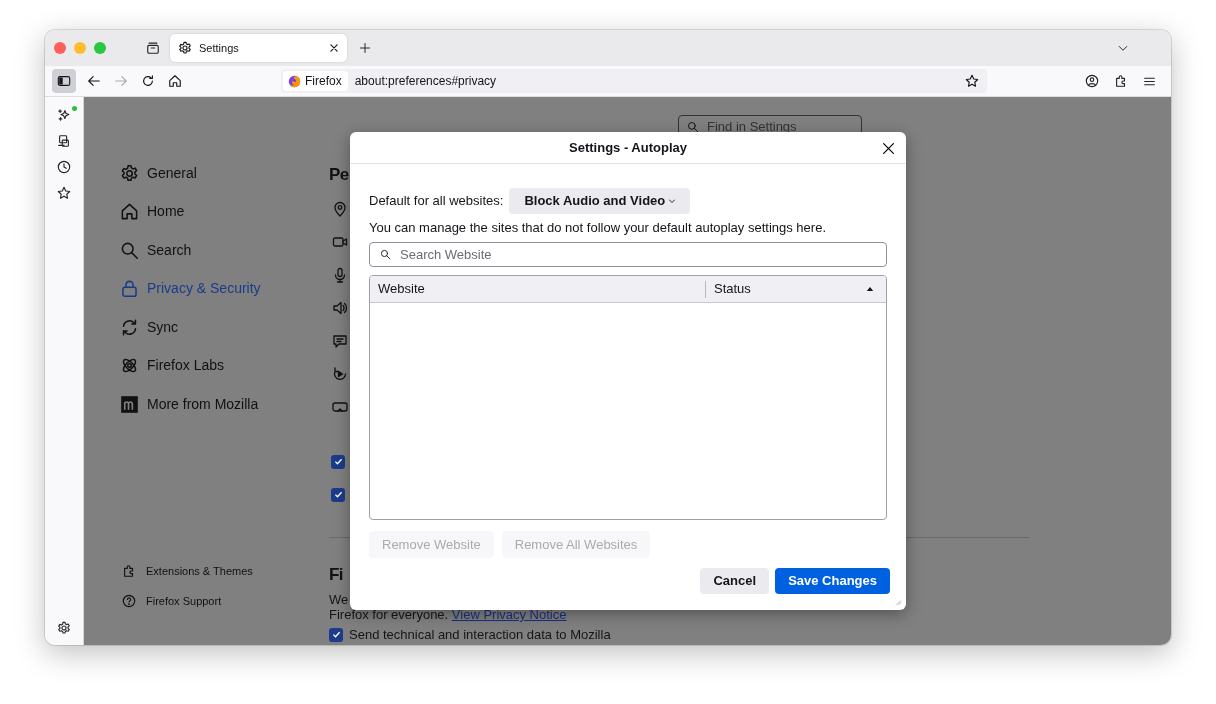 The width and height of the screenshot is (1216, 704). I want to click on sidebar-toggle-button, so click(64, 81).